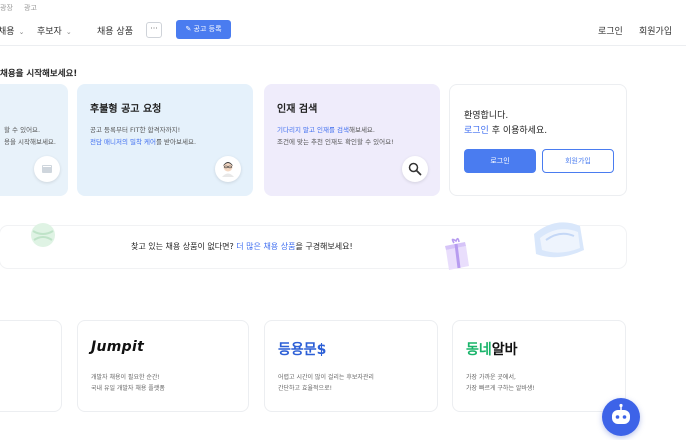  Describe the element at coordinates (621, 413) in the screenshot. I see `robot-icon` at that location.